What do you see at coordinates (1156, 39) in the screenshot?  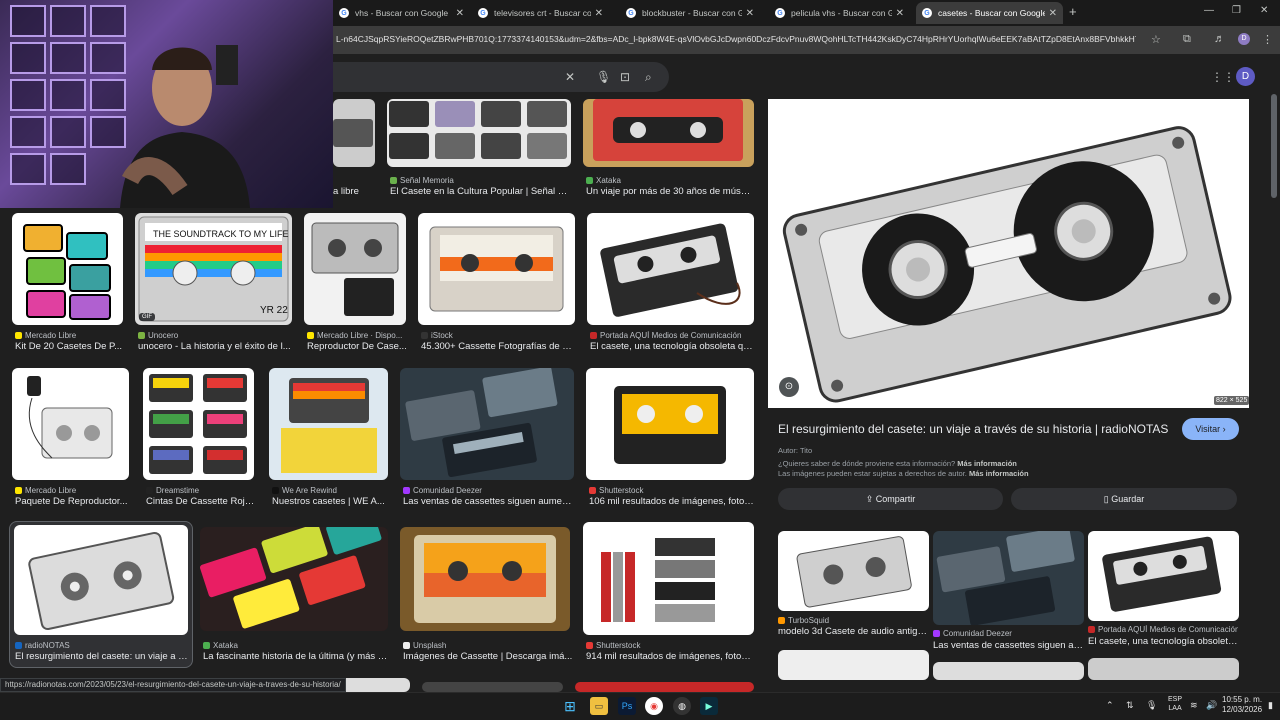 I see `bookmark-star-icon: ☆` at bounding box center [1156, 39].